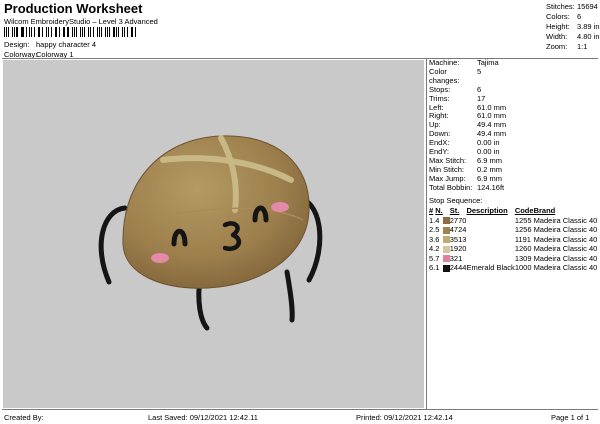 The width and height of the screenshot is (600, 424). What do you see at coordinates (280, 207) in the screenshot?
I see `right-cheek` at bounding box center [280, 207].